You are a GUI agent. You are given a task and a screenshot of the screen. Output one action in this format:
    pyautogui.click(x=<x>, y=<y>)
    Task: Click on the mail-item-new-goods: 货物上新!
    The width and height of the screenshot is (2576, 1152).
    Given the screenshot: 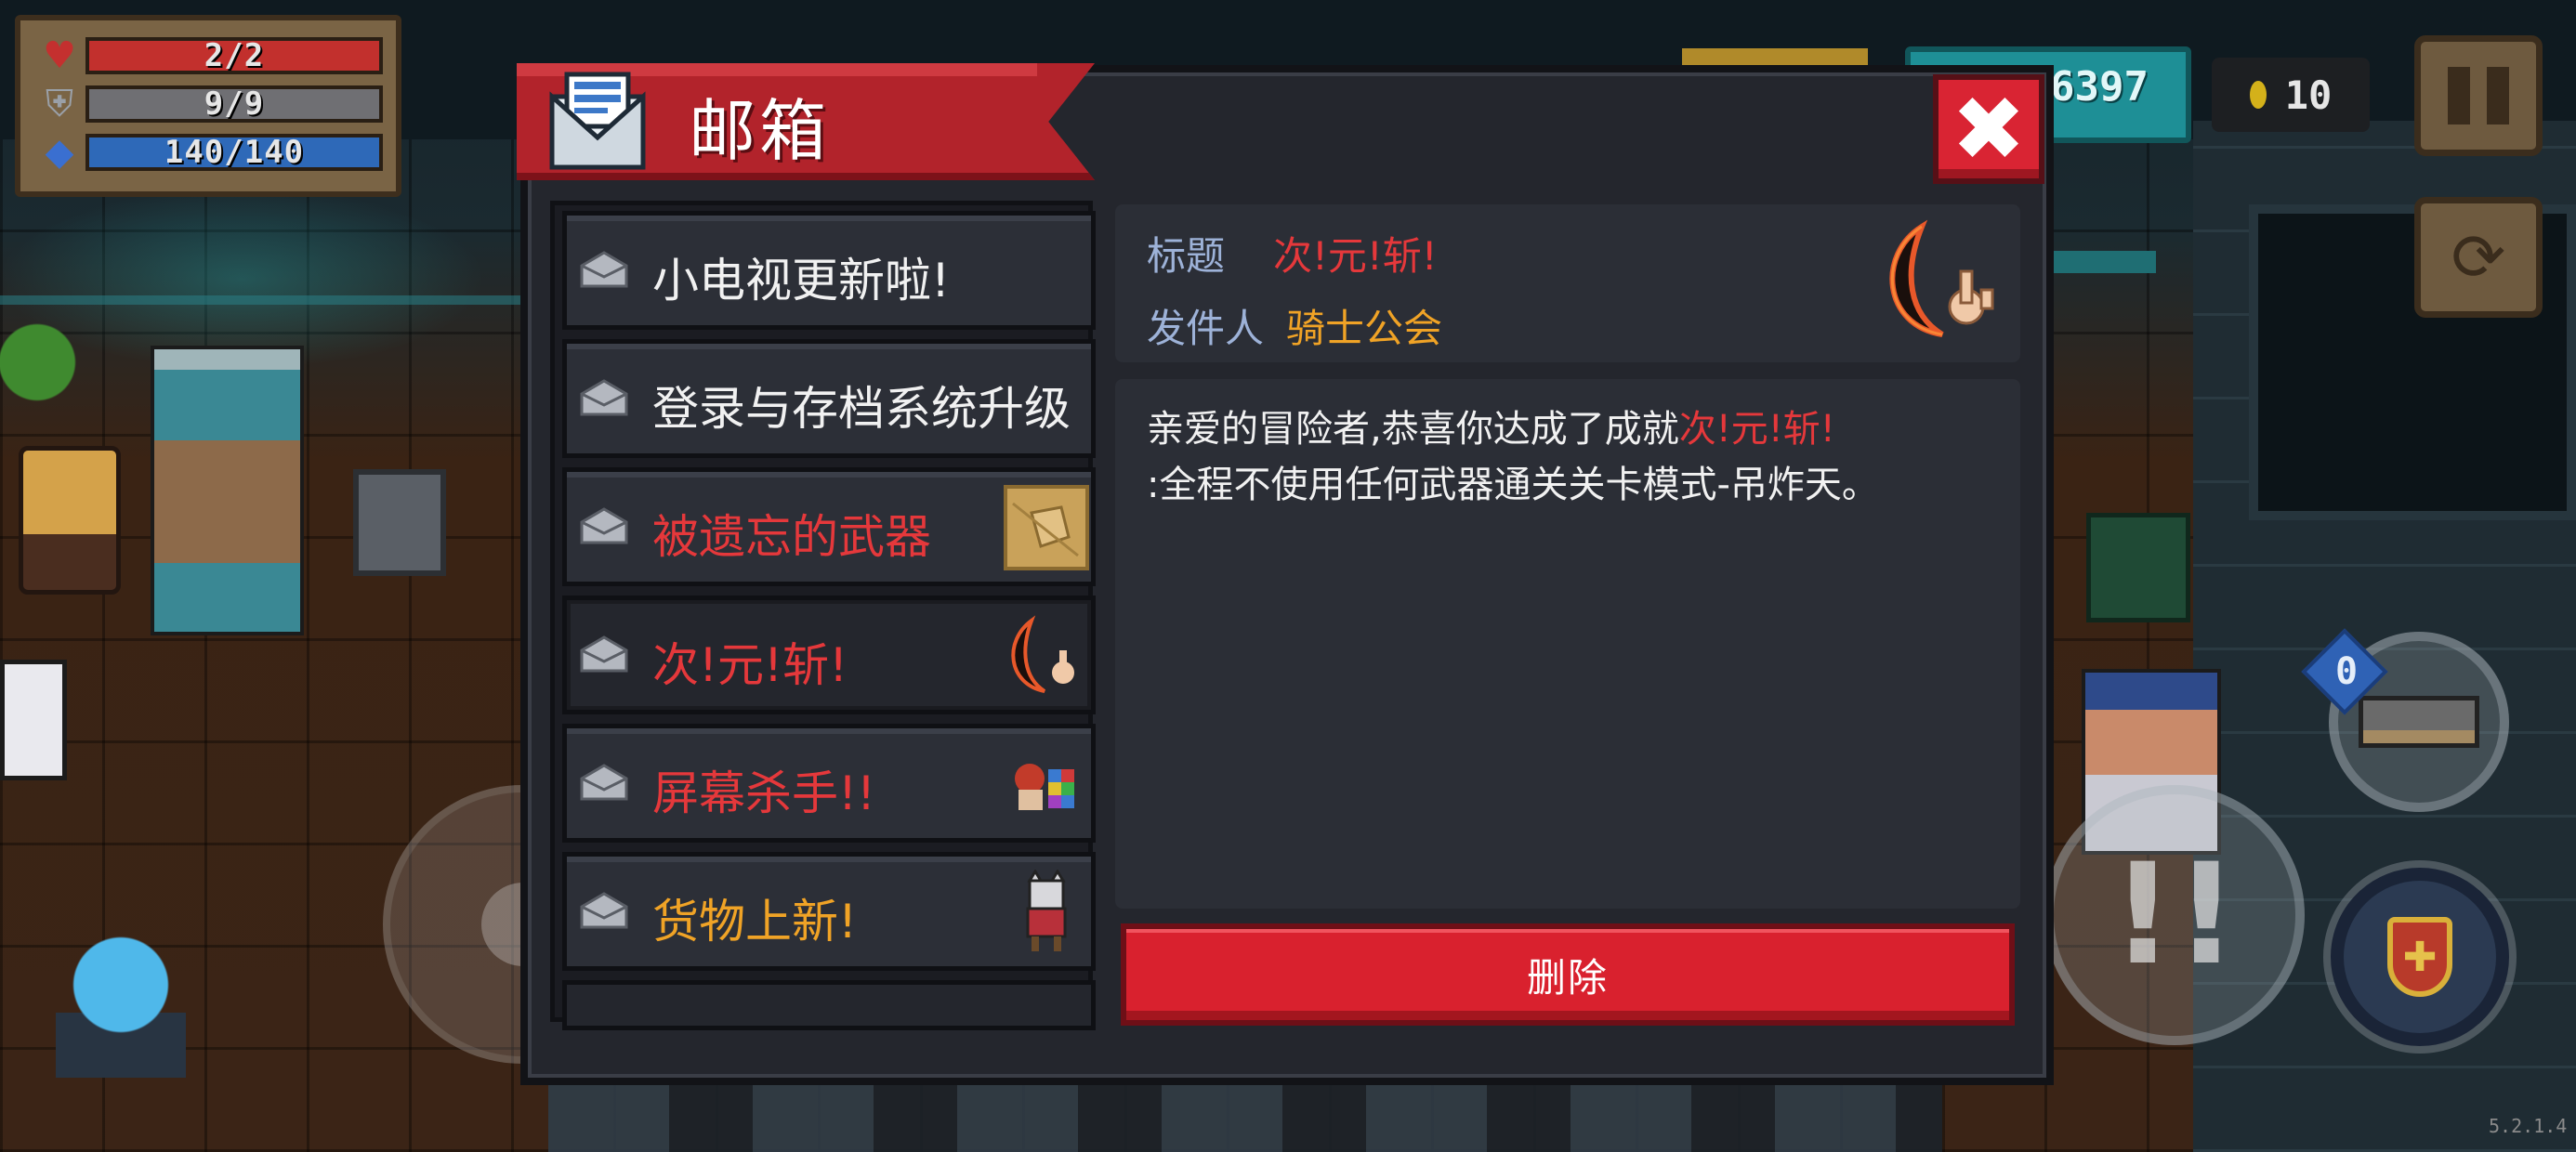 What is the action you would take?
    pyautogui.click(x=829, y=911)
    